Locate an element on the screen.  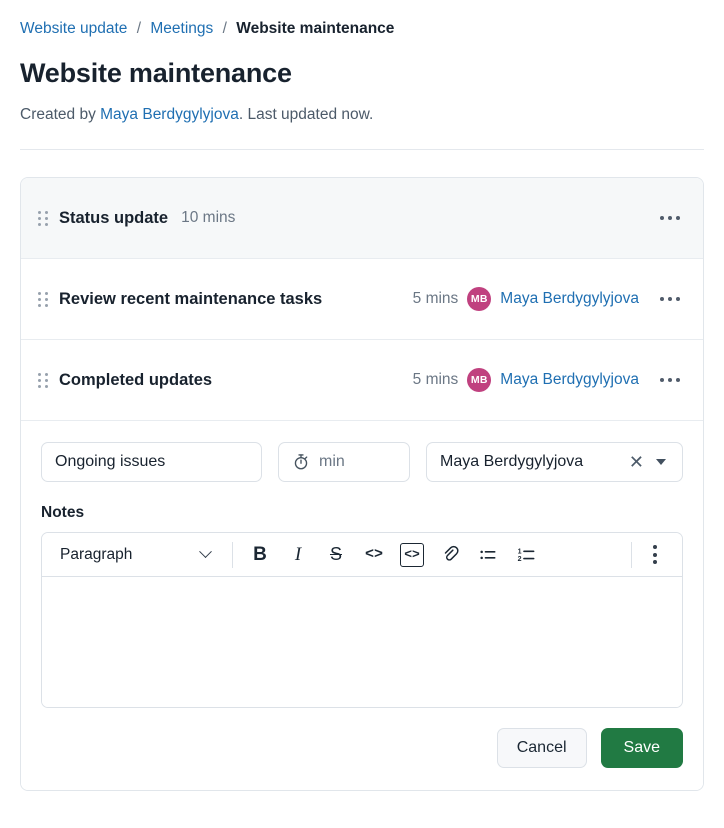
code-block-icon: <> is located at coordinates (412, 554).